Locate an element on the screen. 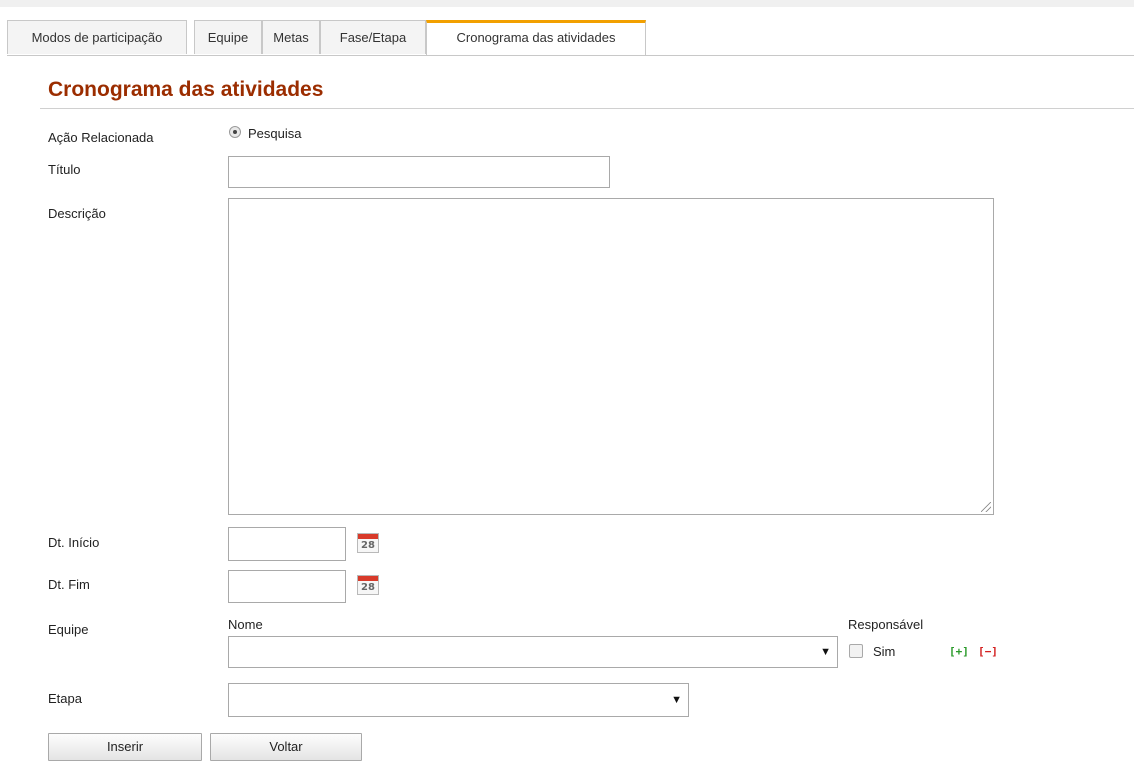  inserir-button: Inserir is located at coordinates (125, 747).